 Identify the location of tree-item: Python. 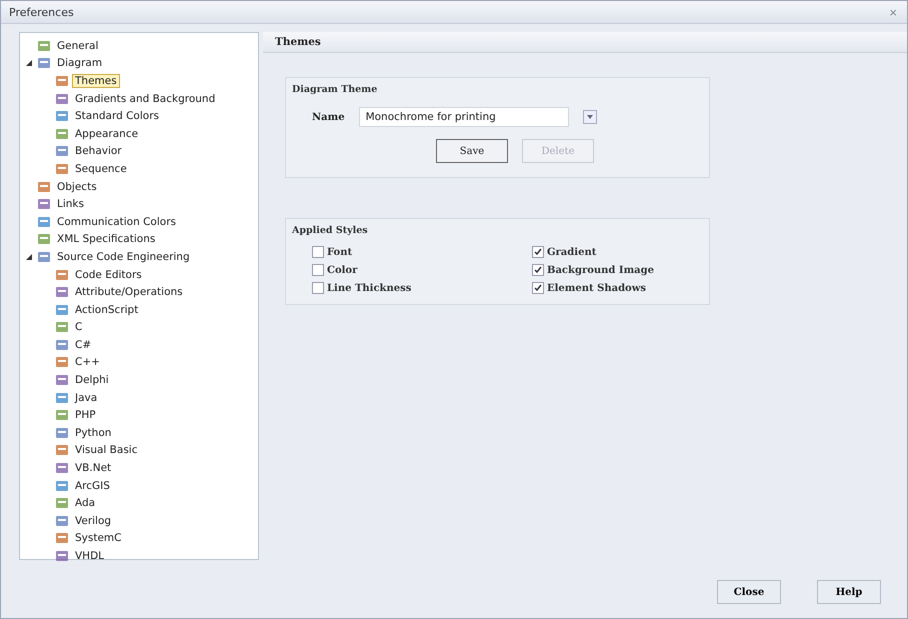
(93, 433).